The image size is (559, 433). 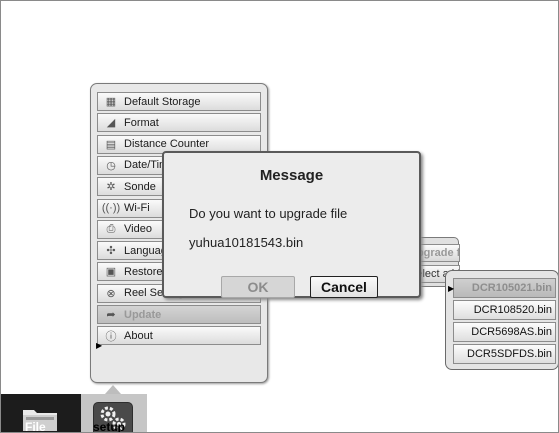 I want to click on eraser-icon: ◢, so click(x=111, y=123).